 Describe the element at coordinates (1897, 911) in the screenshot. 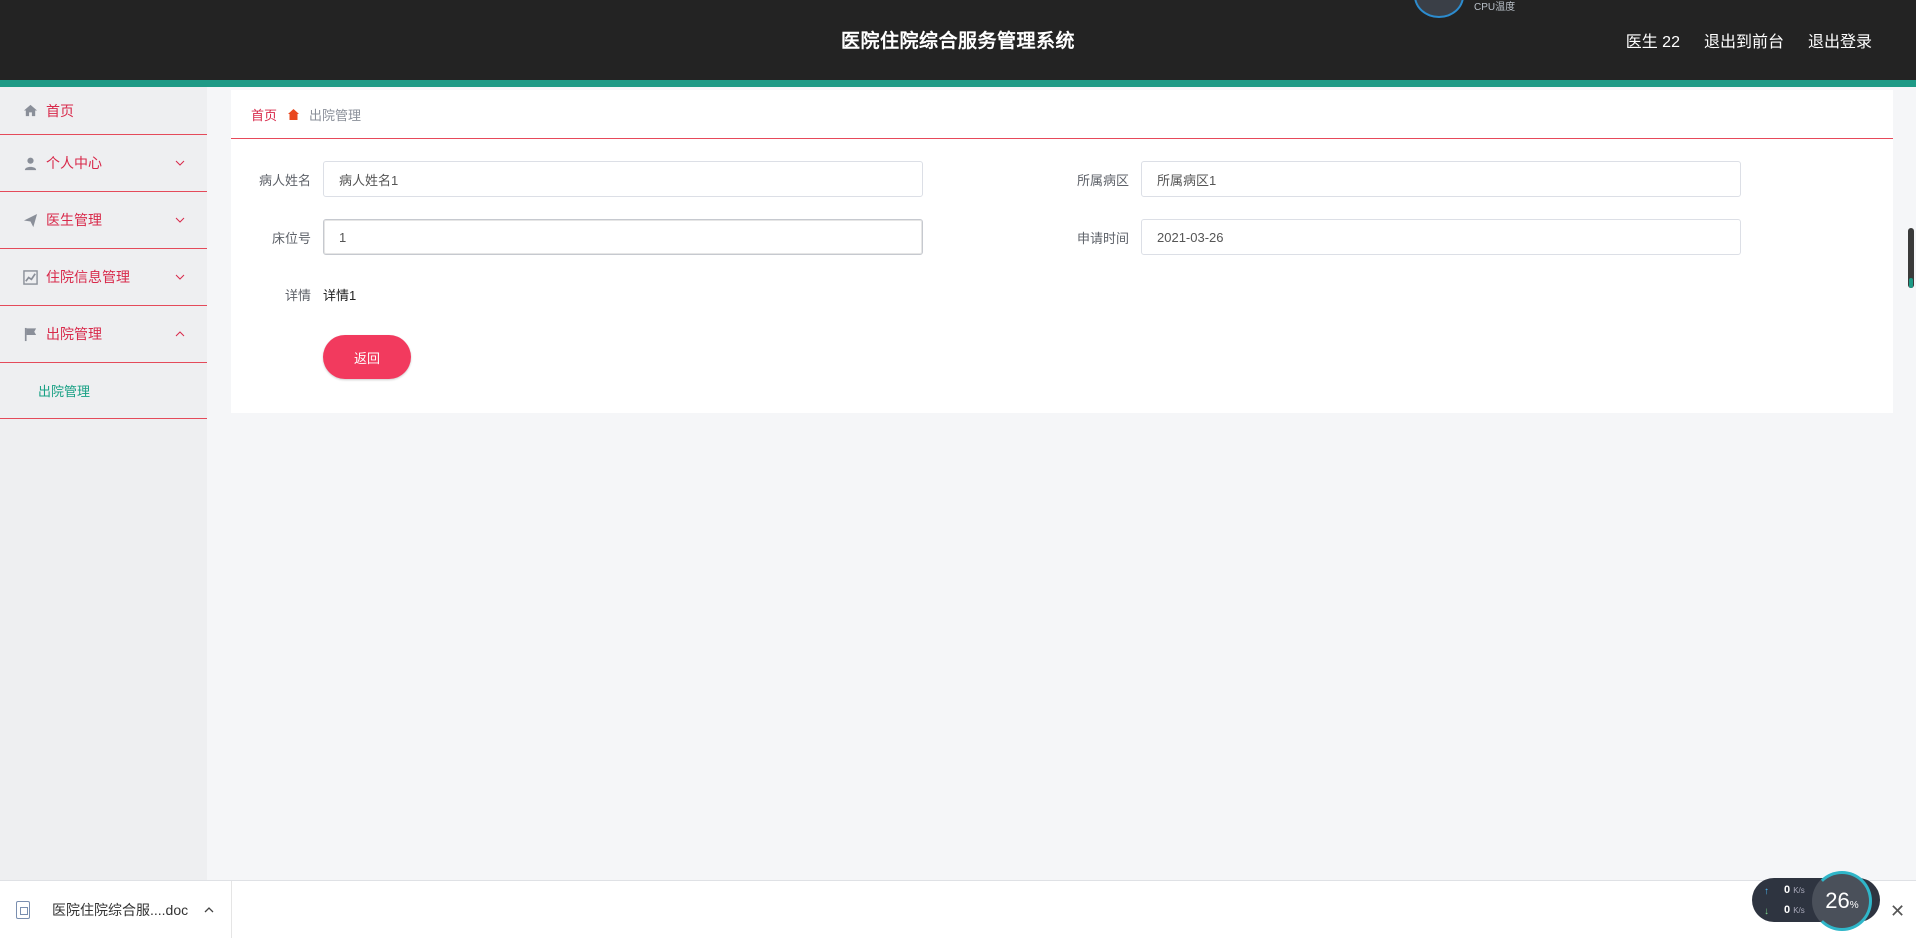

I see `close-download-bar-button: ✕` at that location.